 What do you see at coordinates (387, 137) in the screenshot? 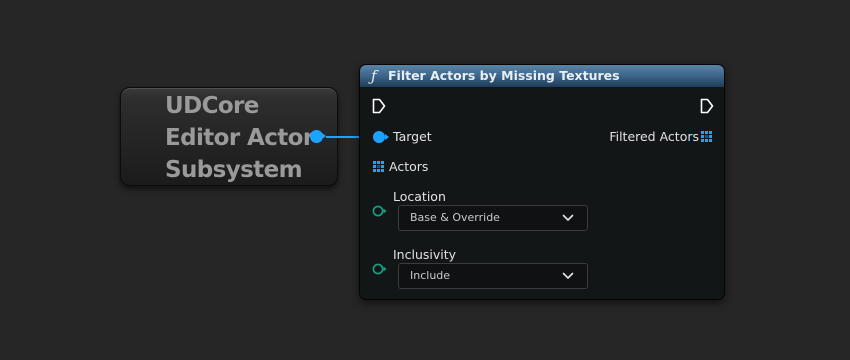
I see `target-pin-arrow` at bounding box center [387, 137].